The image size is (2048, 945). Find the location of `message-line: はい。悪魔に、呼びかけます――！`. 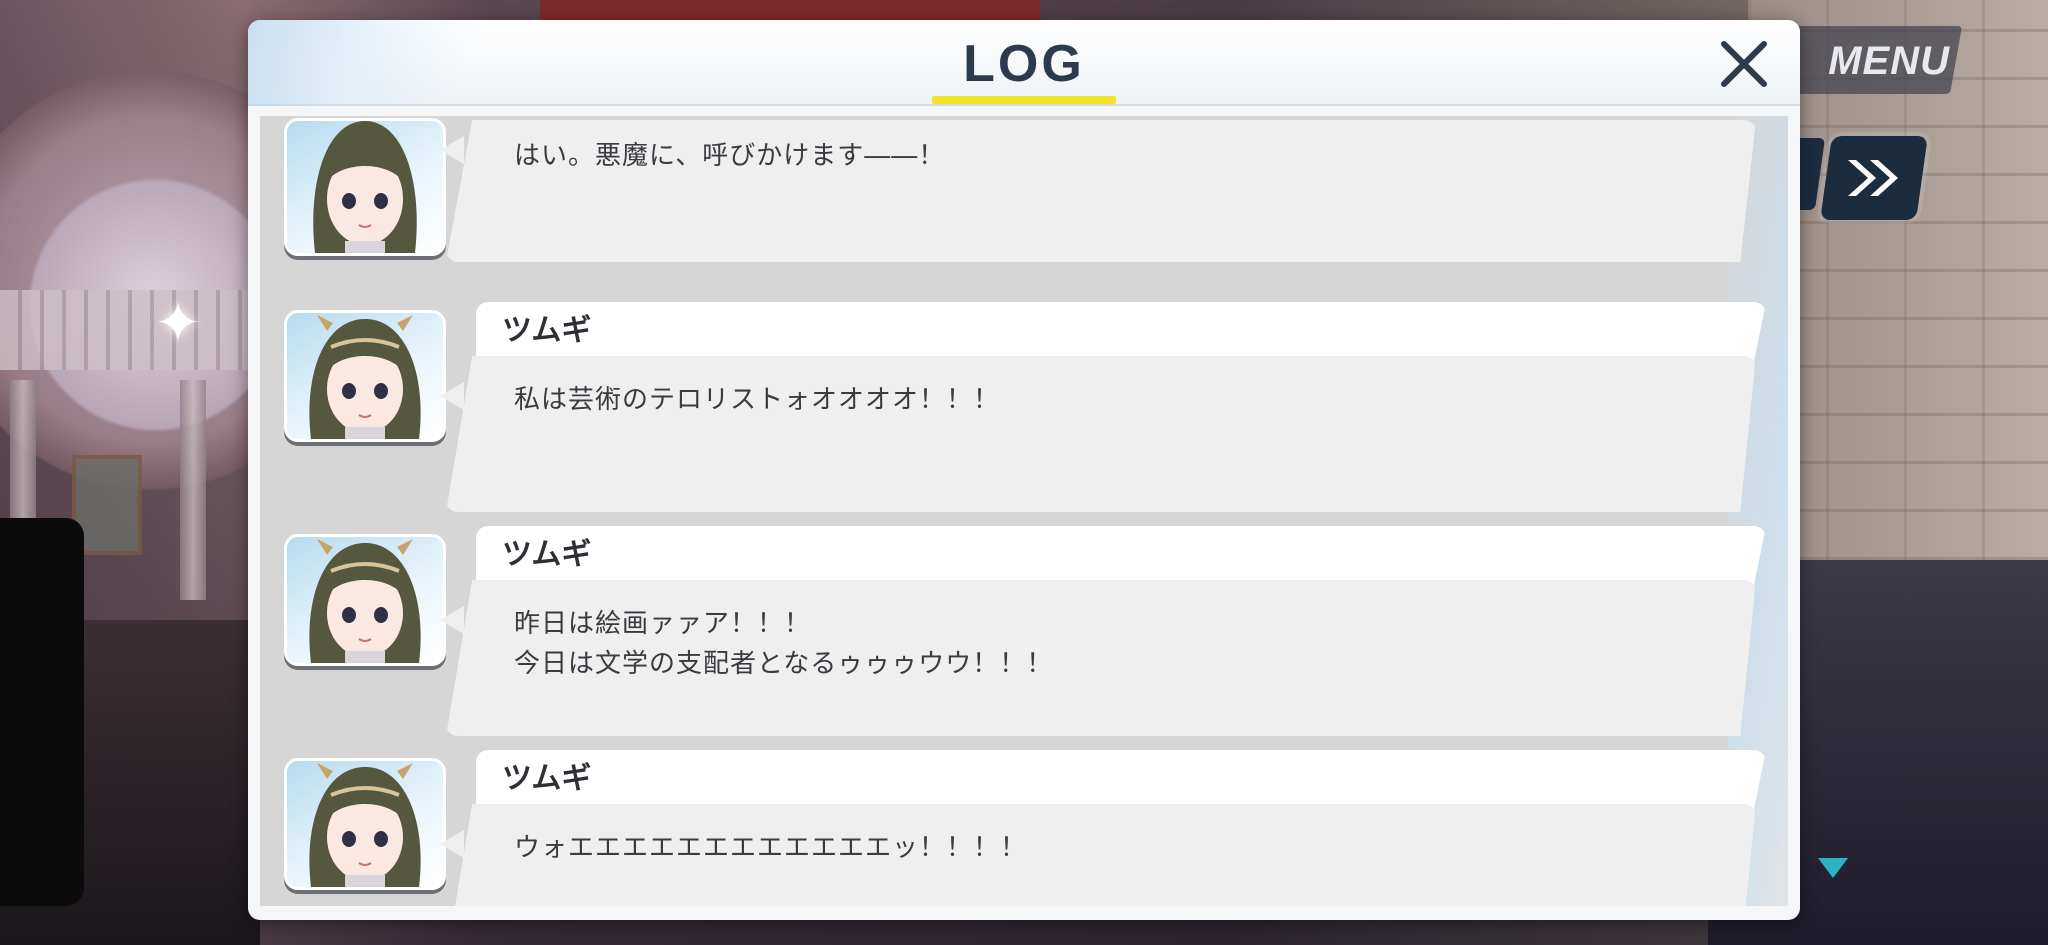

message-line: はい。悪魔に、呼びかけます――！ is located at coordinates (730, 156).